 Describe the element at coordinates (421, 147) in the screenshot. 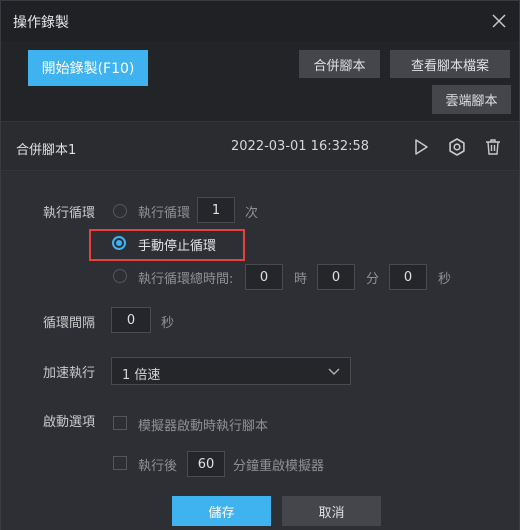

I see `play-icon` at that location.